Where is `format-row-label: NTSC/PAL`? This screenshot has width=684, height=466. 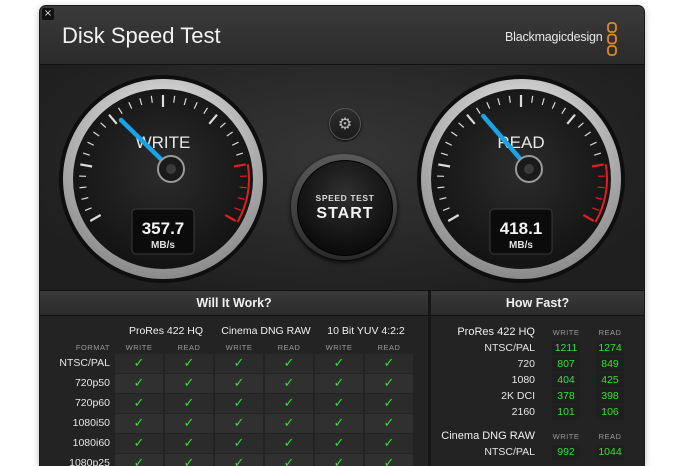 format-row-label: NTSC/PAL is located at coordinates (75, 363).